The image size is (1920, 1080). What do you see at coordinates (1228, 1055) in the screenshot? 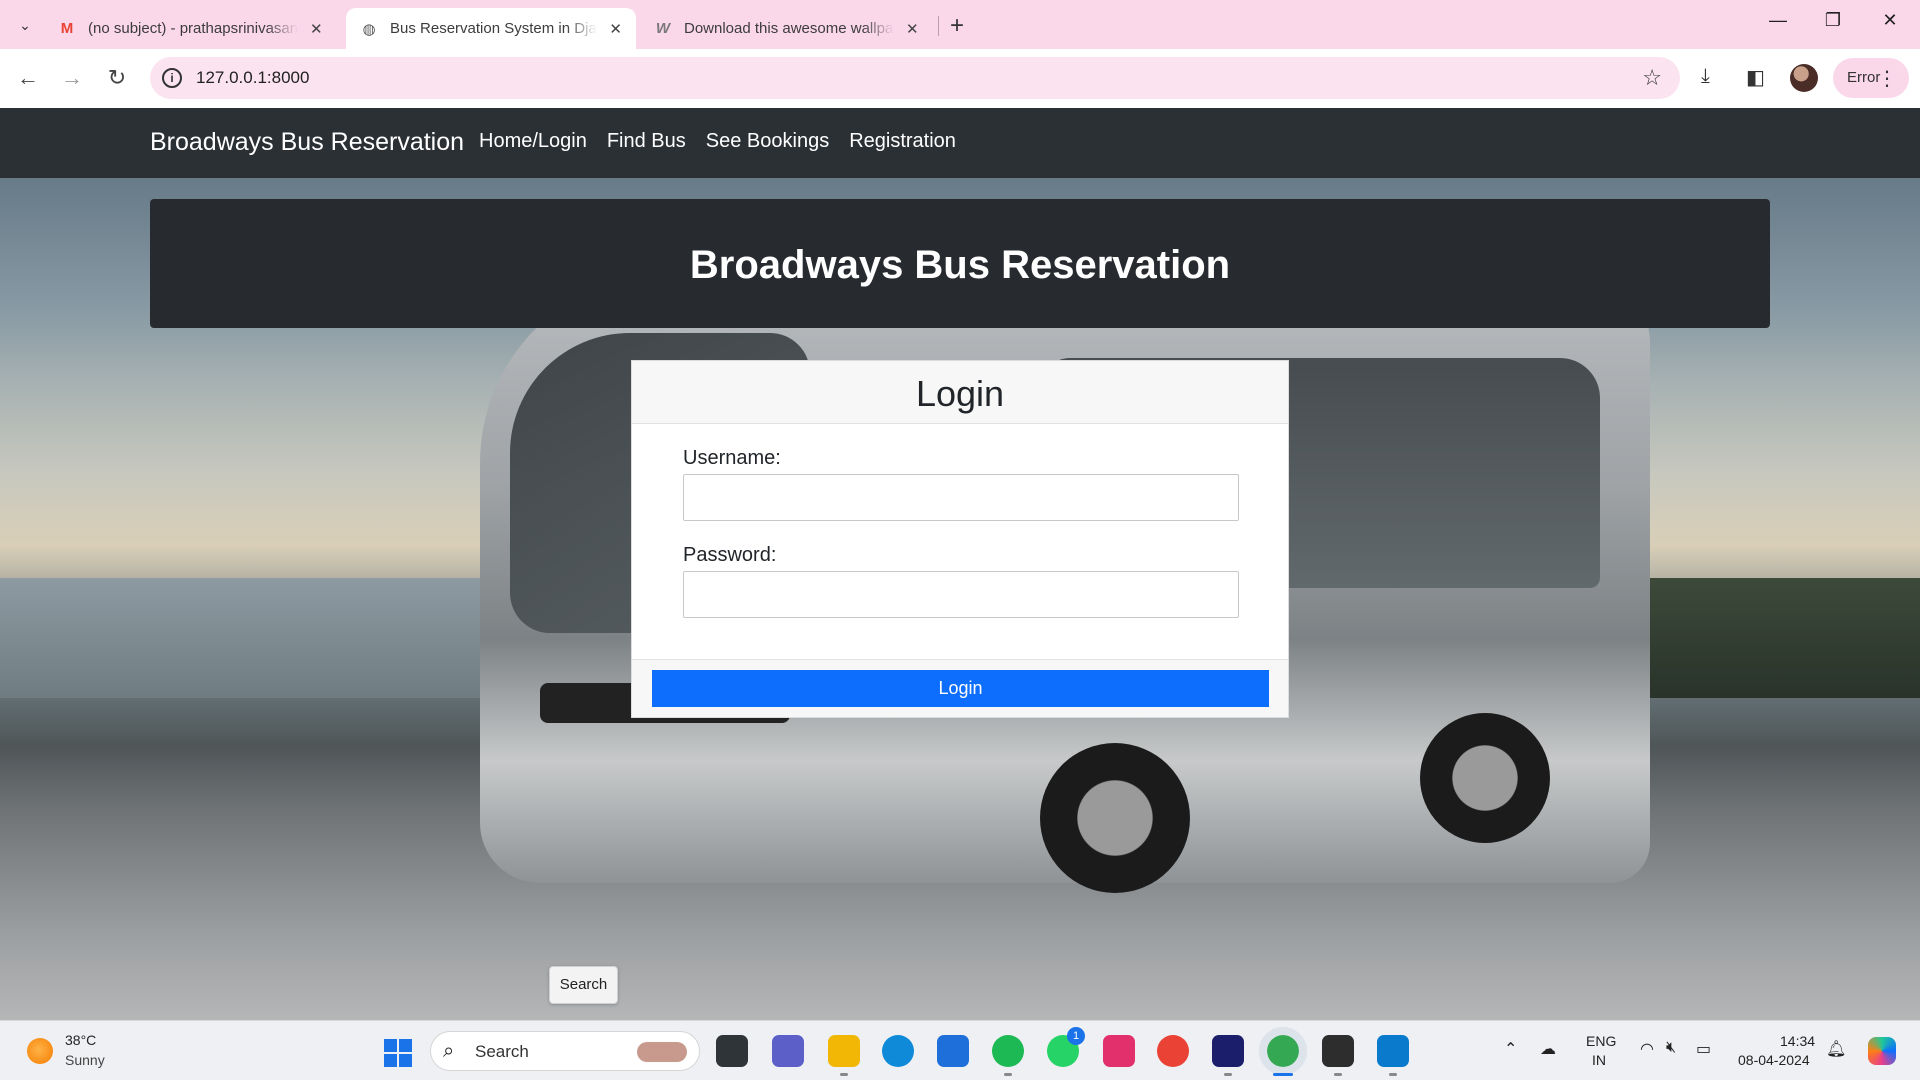
I see `wallpaper-app-icon` at bounding box center [1228, 1055].